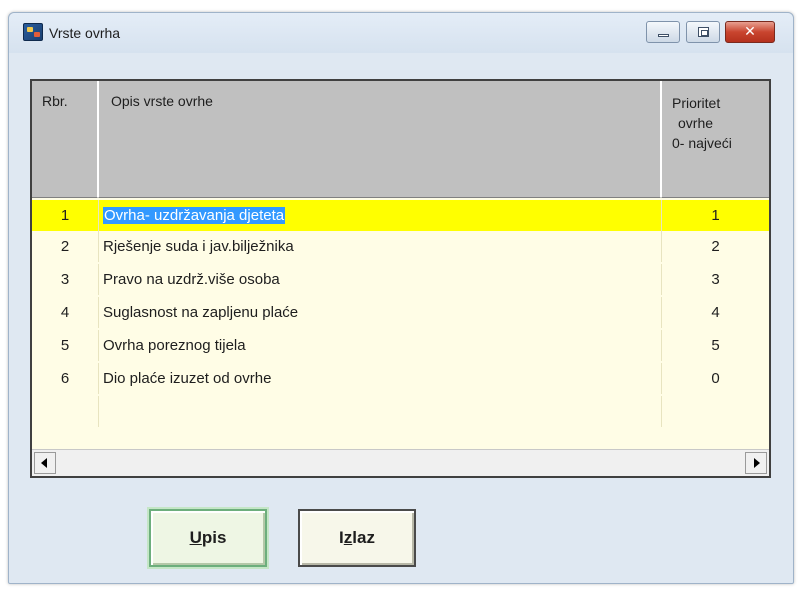 The height and width of the screenshot is (589, 800). Describe the element at coordinates (696, 123) in the screenshot. I see `column-header-prioritet-line2: ovrhe` at that location.